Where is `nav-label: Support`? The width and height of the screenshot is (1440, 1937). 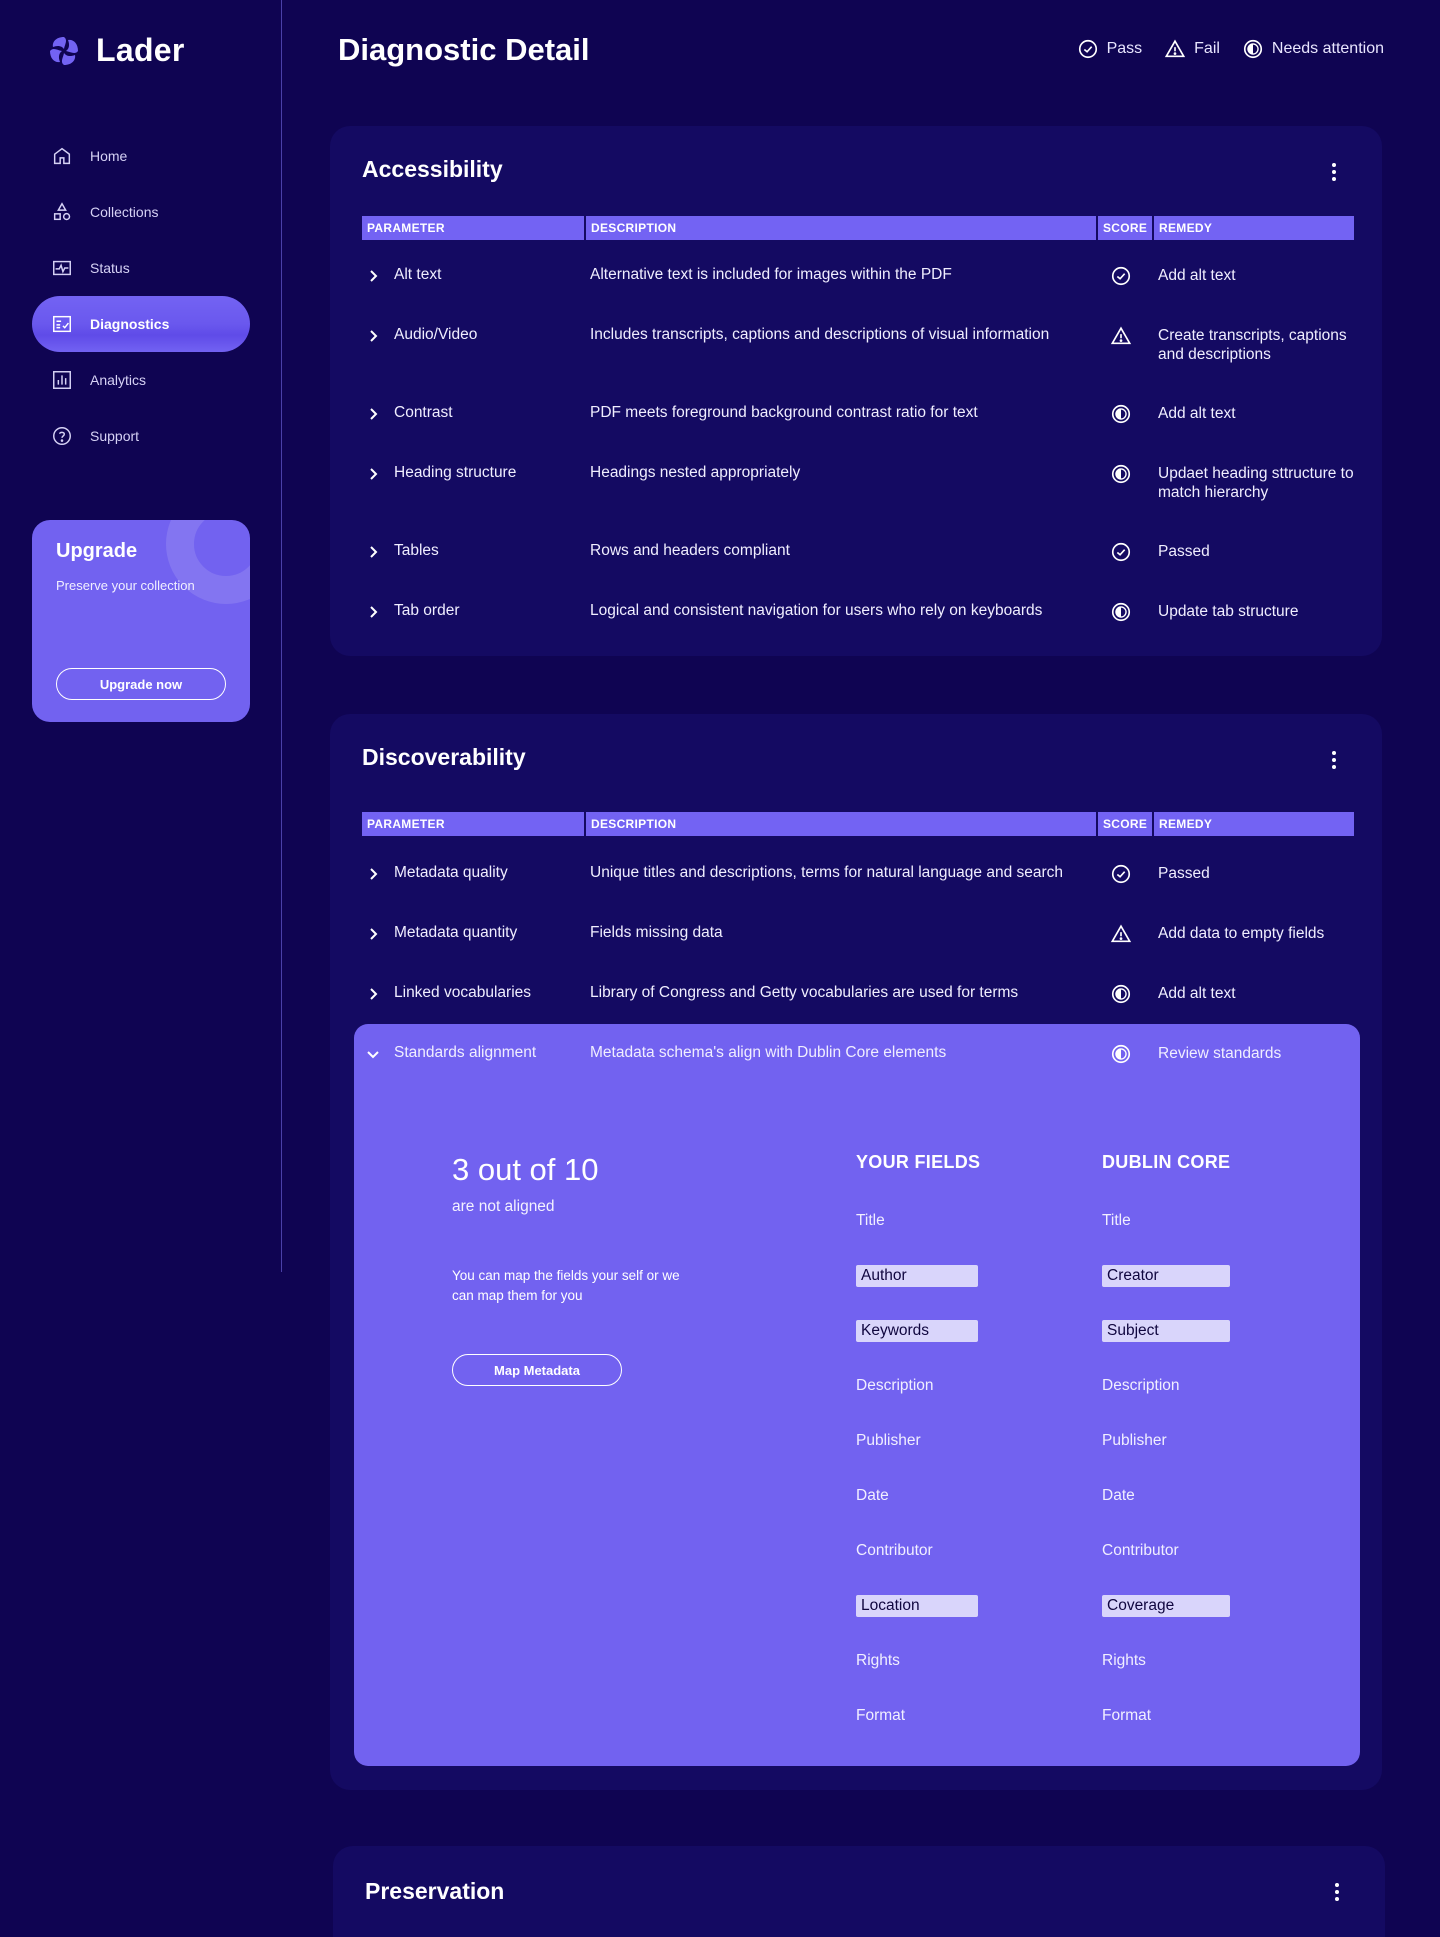
nav-label: Support is located at coordinates (115, 436).